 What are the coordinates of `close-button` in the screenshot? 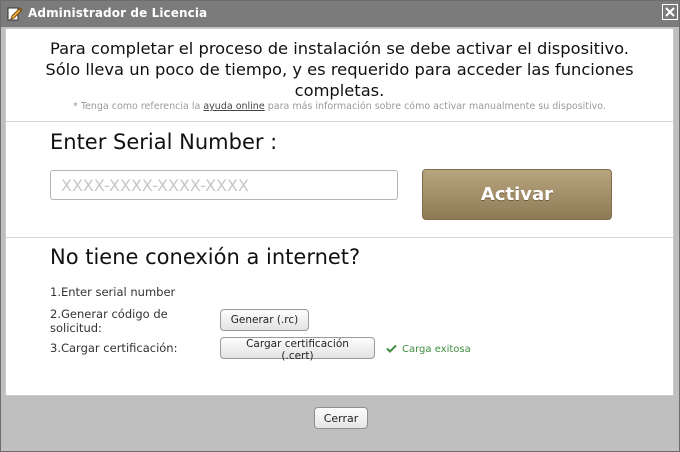 It's located at (670, 12).